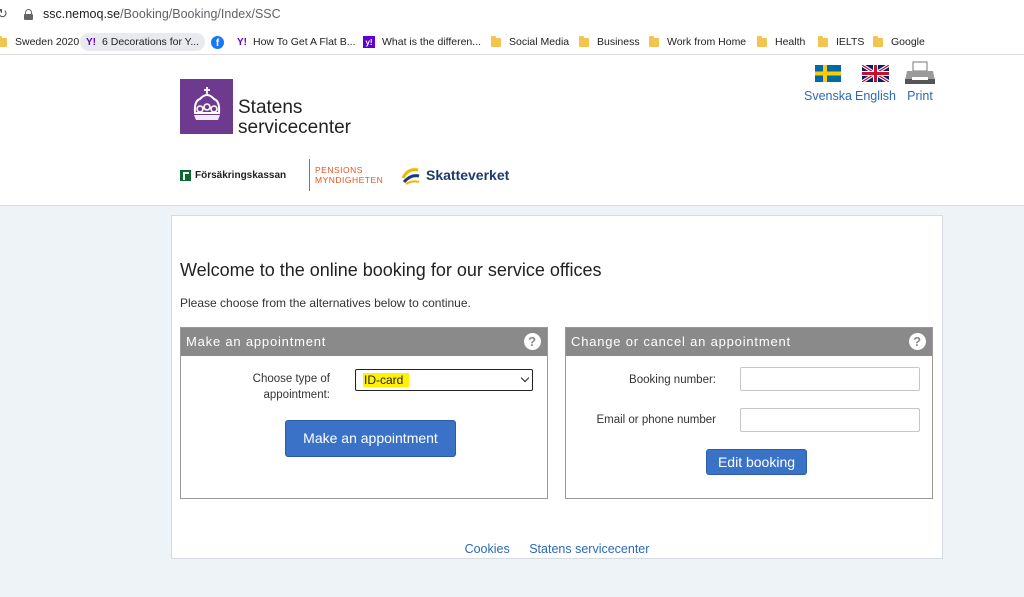 The height and width of the screenshot is (597, 1024). I want to click on edit-booking-button: Edit booking, so click(756, 462).